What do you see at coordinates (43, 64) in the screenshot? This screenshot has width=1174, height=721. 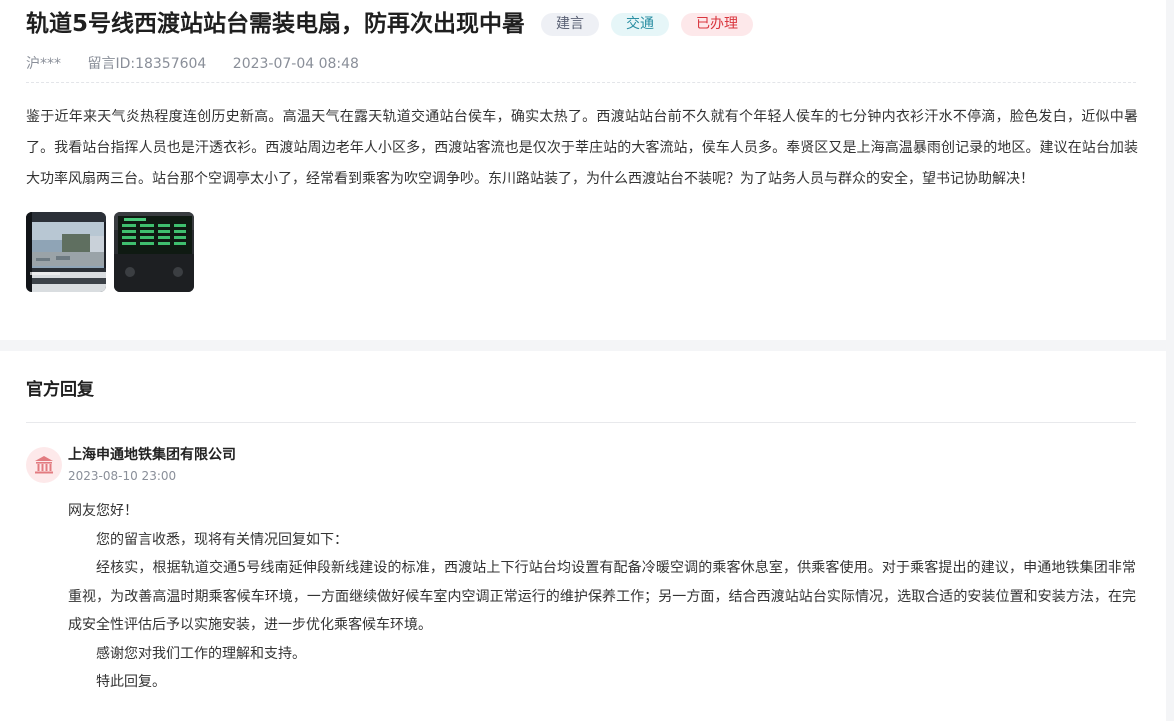 I see `author-name: 沪***` at bounding box center [43, 64].